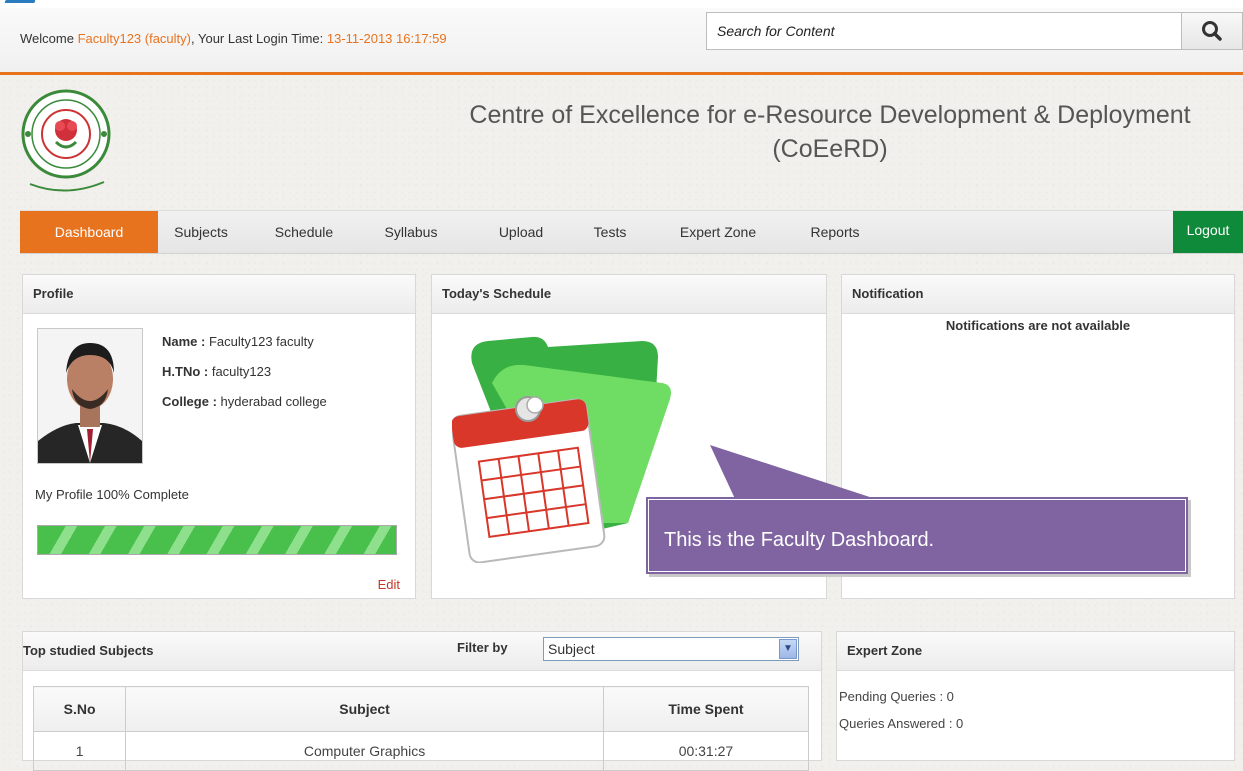 The image size is (1243, 771). Describe the element at coordinates (706, 751) in the screenshot. I see `cell-time: 00:31:27` at that location.